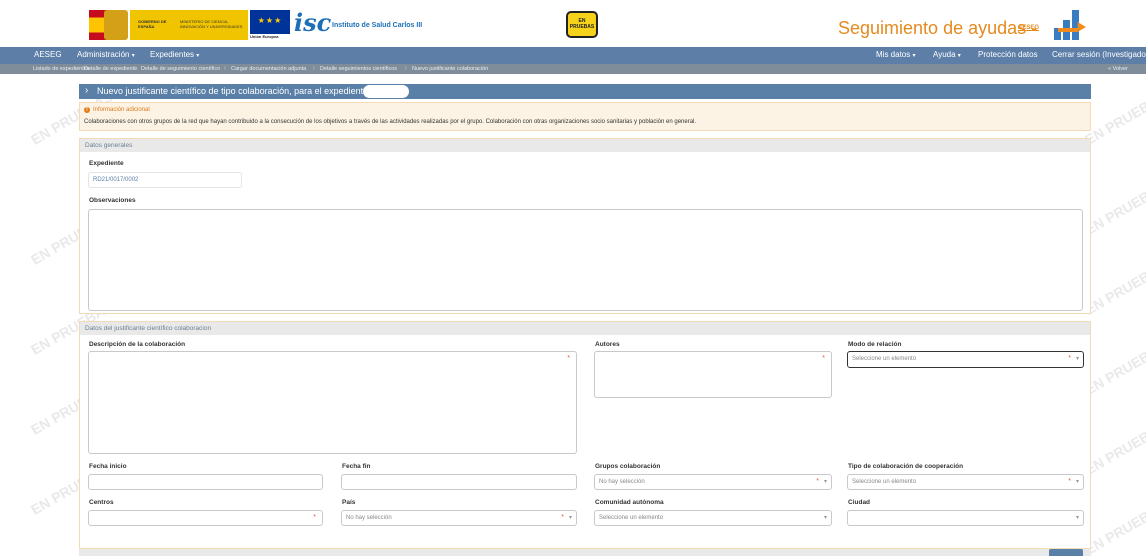  What do you see at coordinates (48, 54) in the screenshot?
I see `nav-brand: AESEG` at bounding box center [48, 54].